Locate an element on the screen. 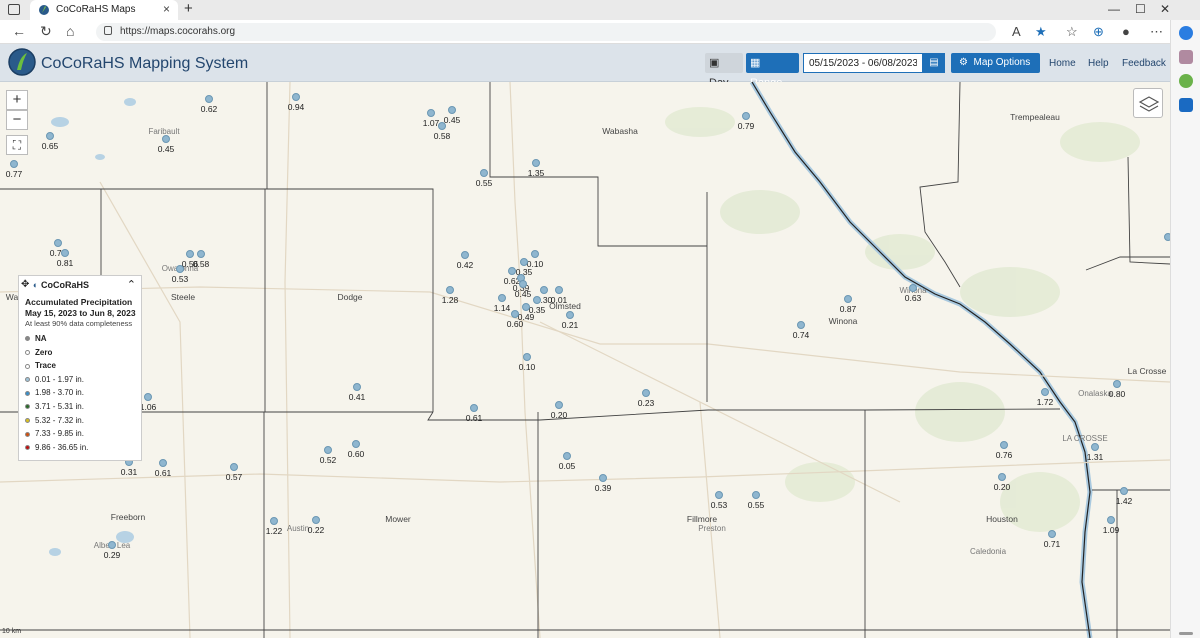  minimize-icon: — is located at coordinates (1114, 9).